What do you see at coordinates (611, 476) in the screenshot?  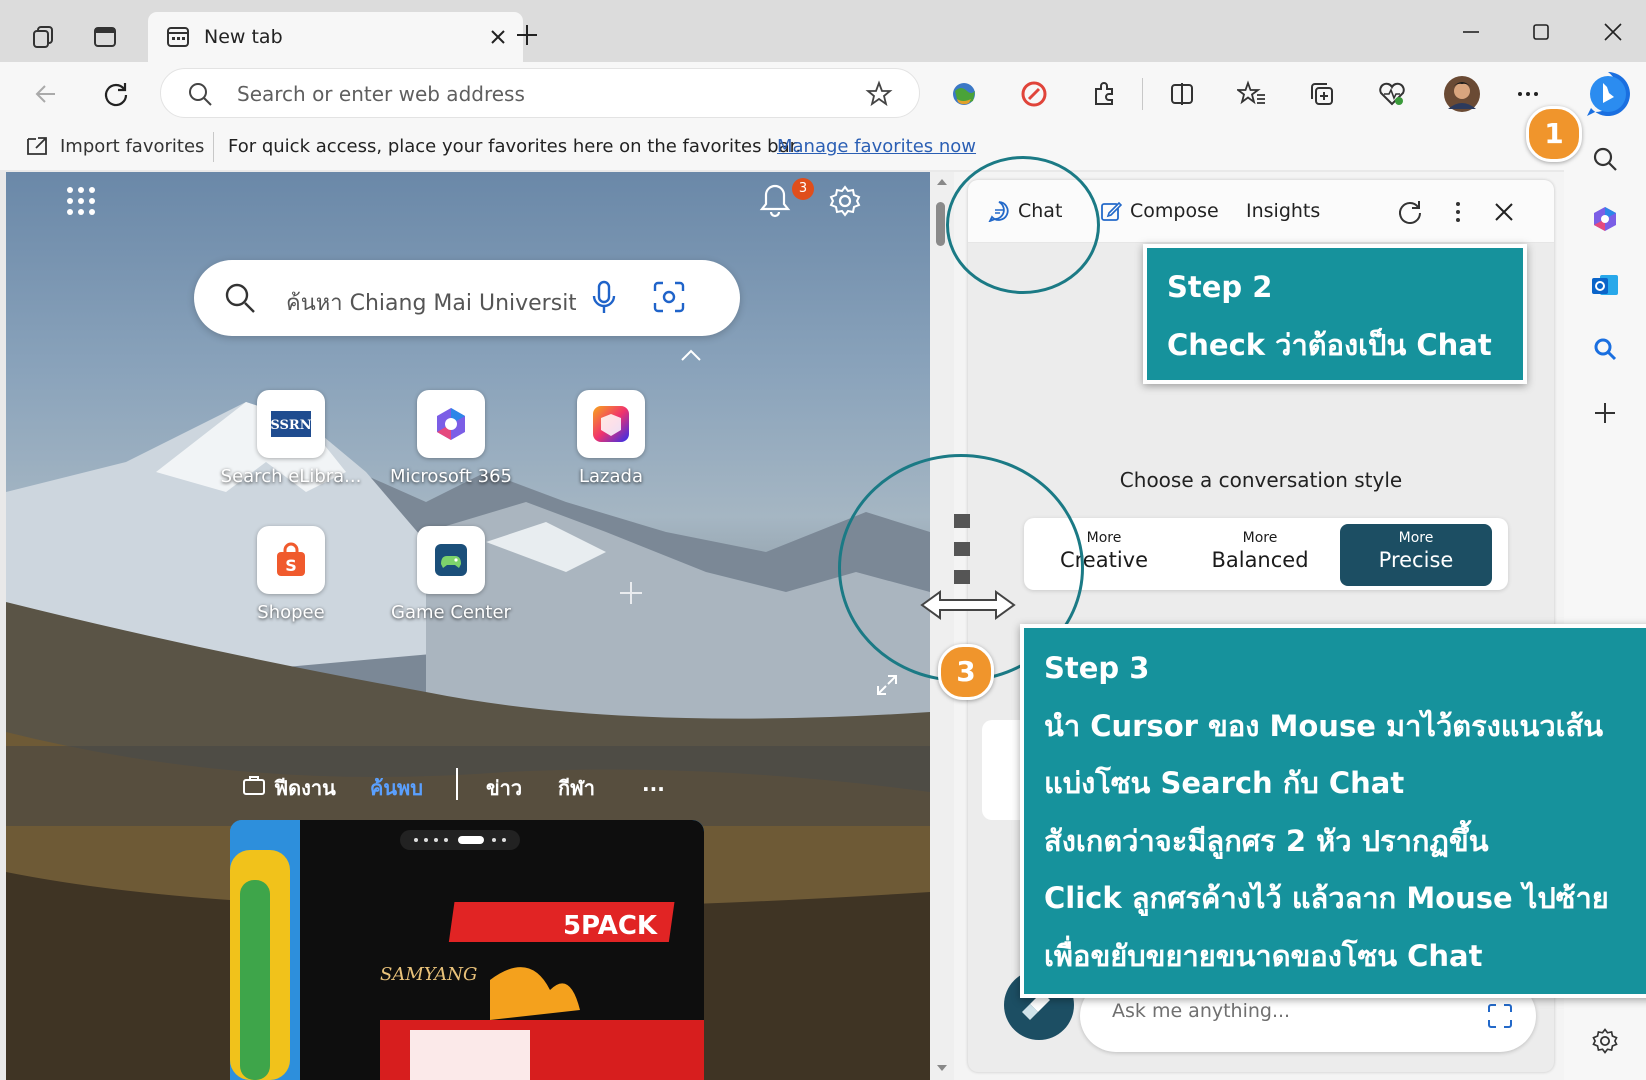 I see `quick-link-label: Lazada` at bounding box center [611, 476].